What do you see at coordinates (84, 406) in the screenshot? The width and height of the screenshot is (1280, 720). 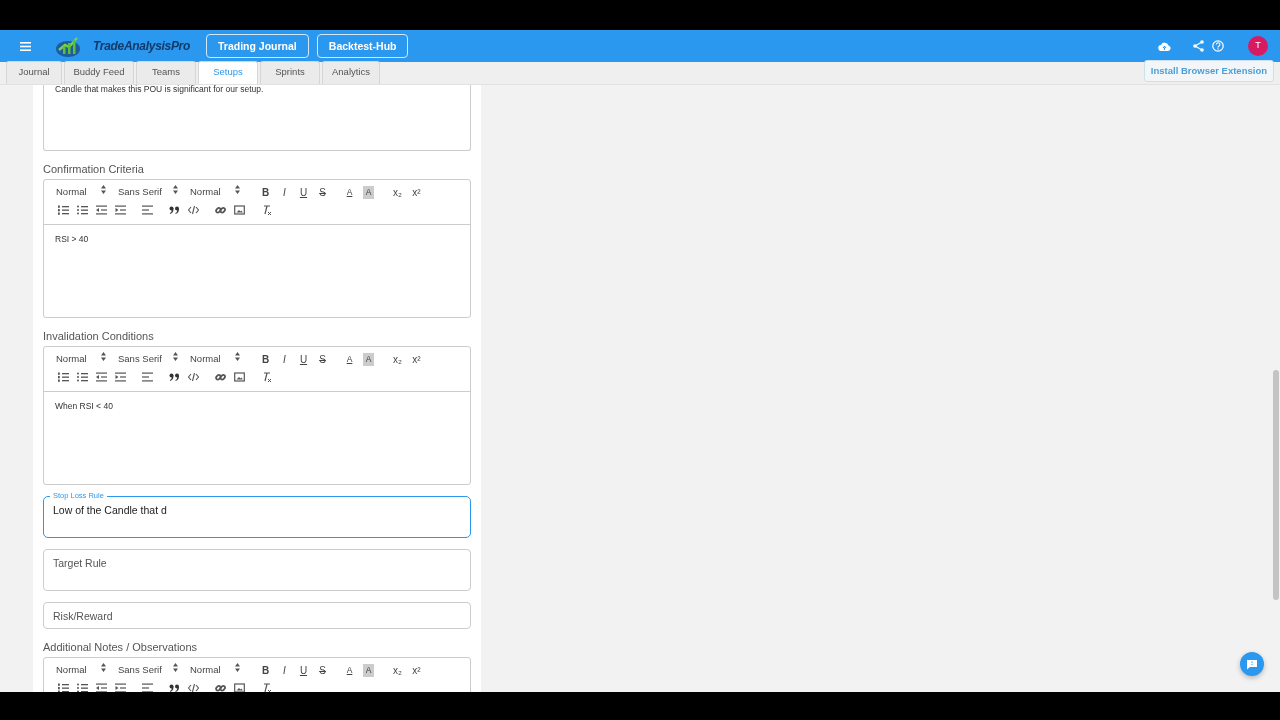 I see `editor-text: When RSI < 40` at bounding box center [84, 406].